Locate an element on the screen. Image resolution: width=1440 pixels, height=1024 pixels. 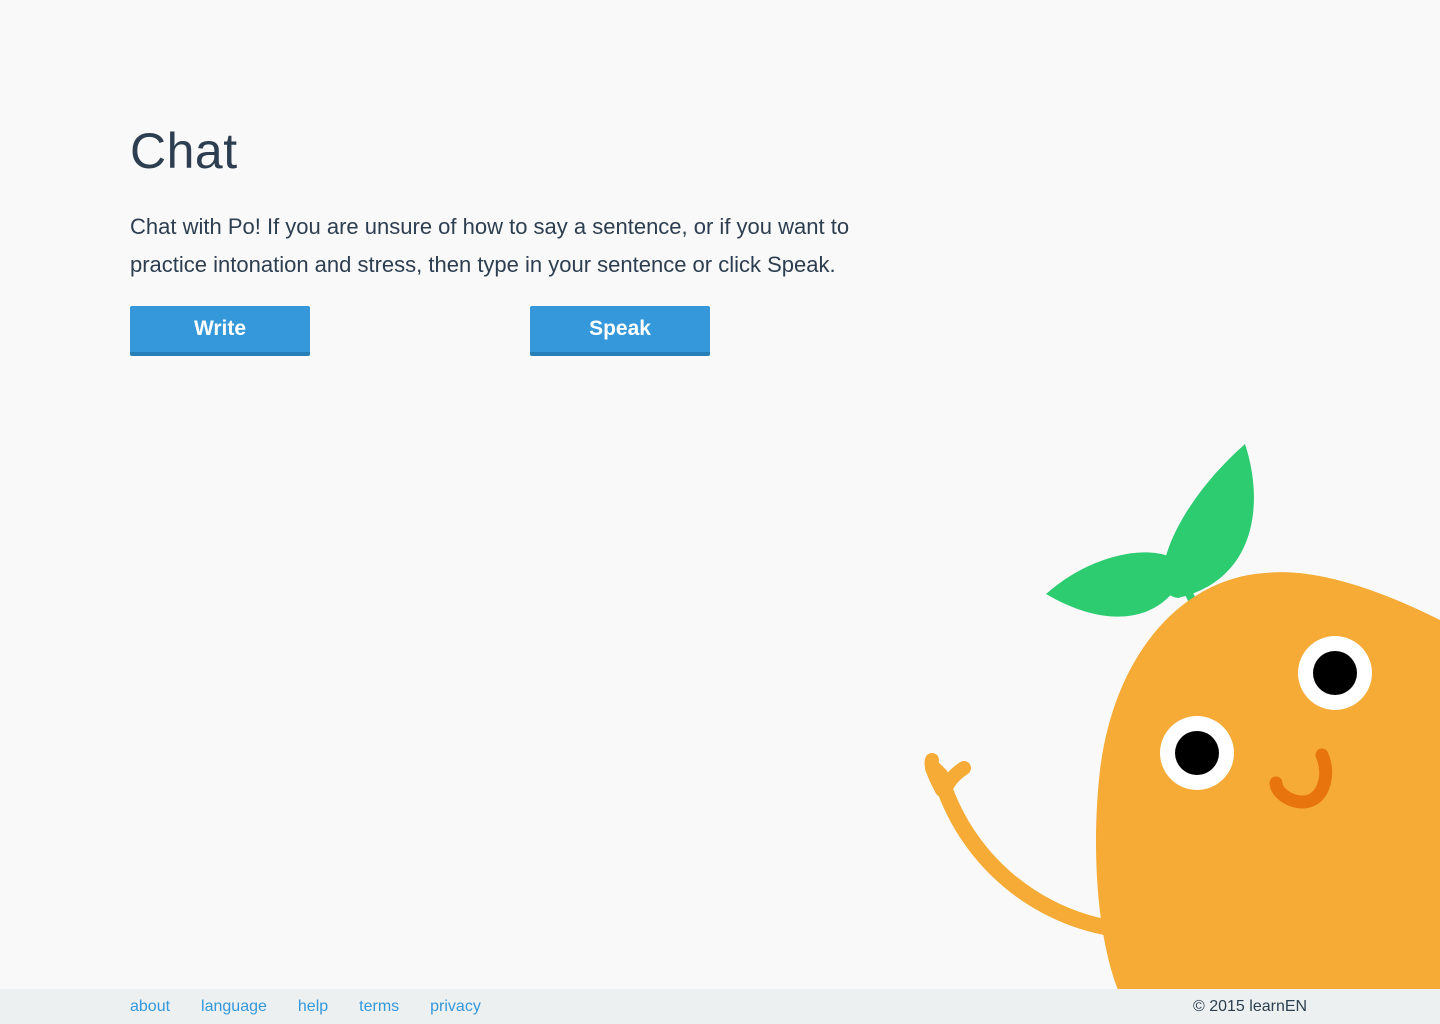
footer-link-language: language is located at coordinates (234, 1006).